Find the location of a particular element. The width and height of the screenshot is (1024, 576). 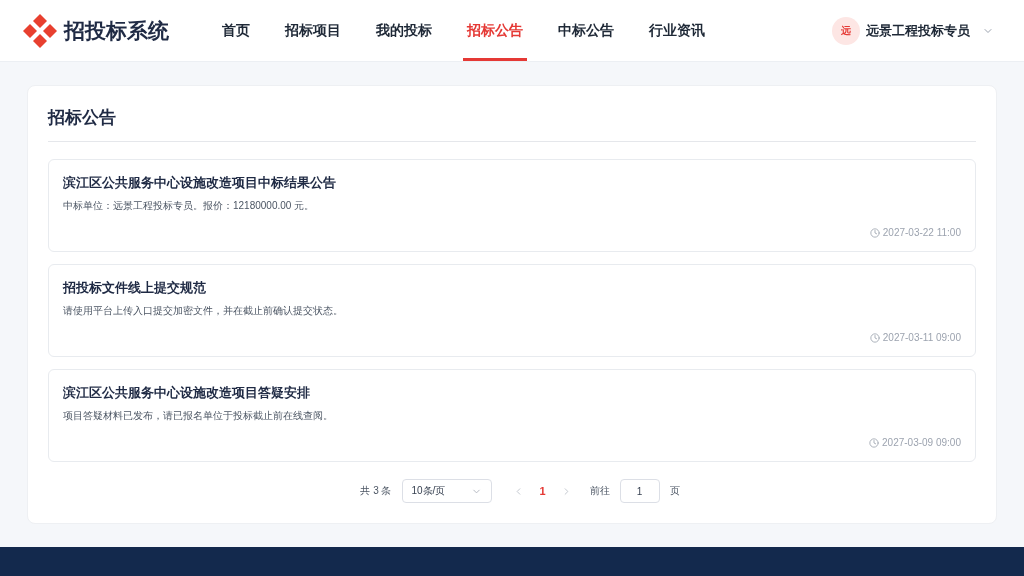

nav-tab: 招标公告 is located at coordinates (495, 30).